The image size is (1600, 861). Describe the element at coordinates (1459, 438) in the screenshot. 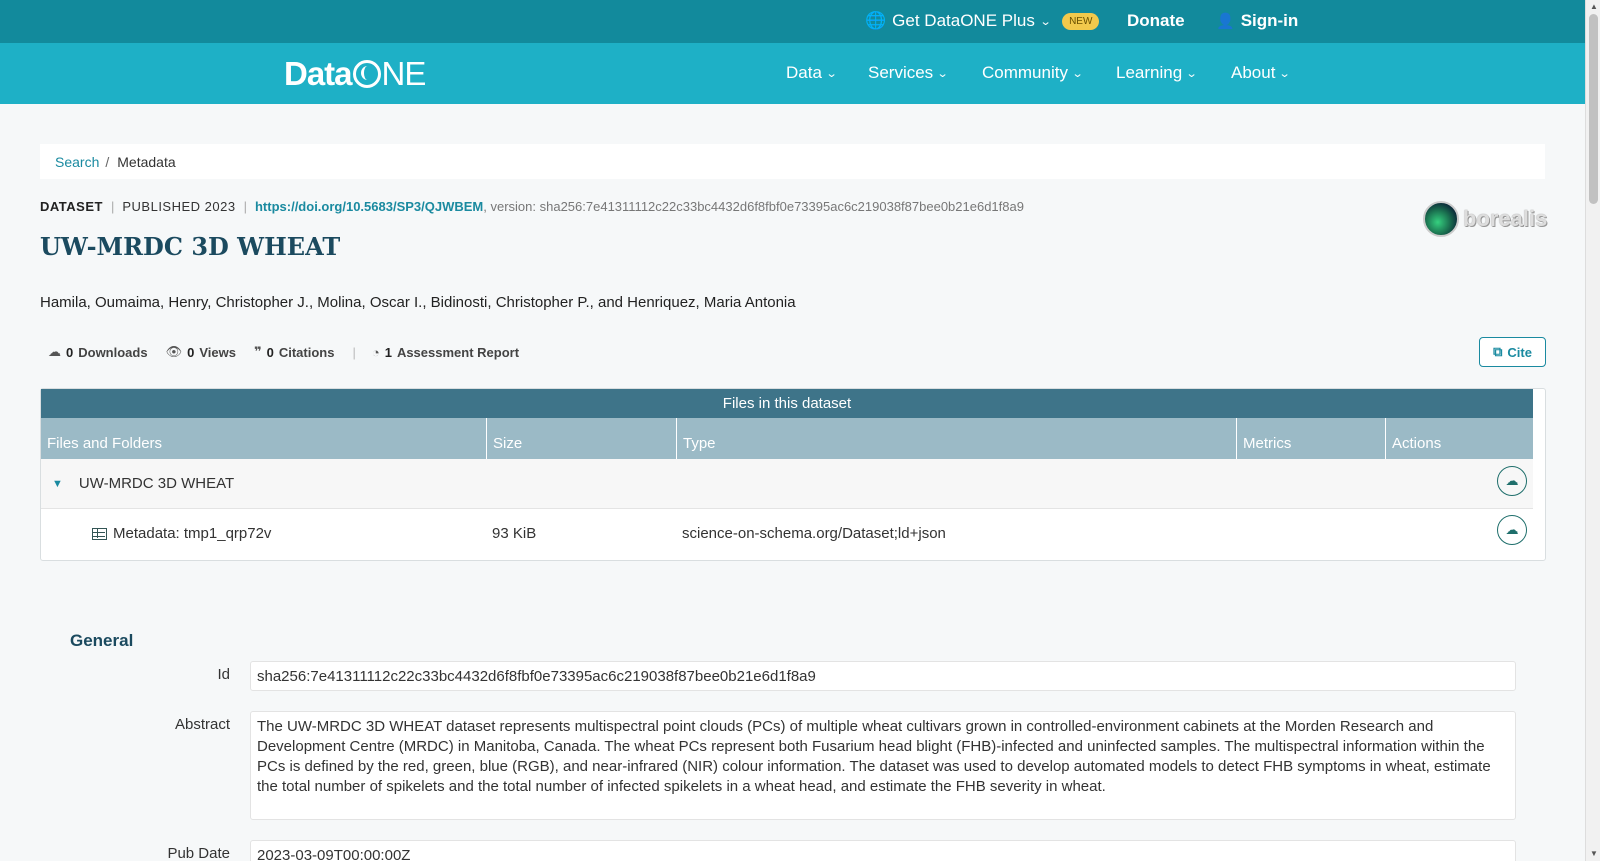

I see `col-actions: Actions` at that location.